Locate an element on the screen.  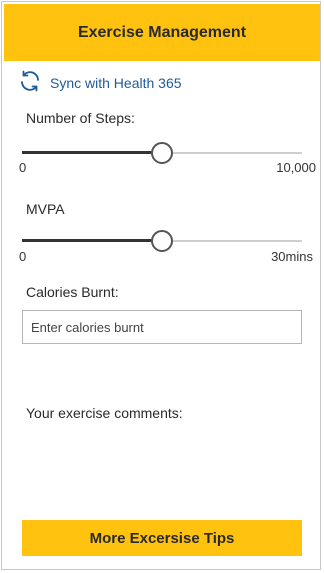
steps-slider-thumb is located at coordinates (162, 153).